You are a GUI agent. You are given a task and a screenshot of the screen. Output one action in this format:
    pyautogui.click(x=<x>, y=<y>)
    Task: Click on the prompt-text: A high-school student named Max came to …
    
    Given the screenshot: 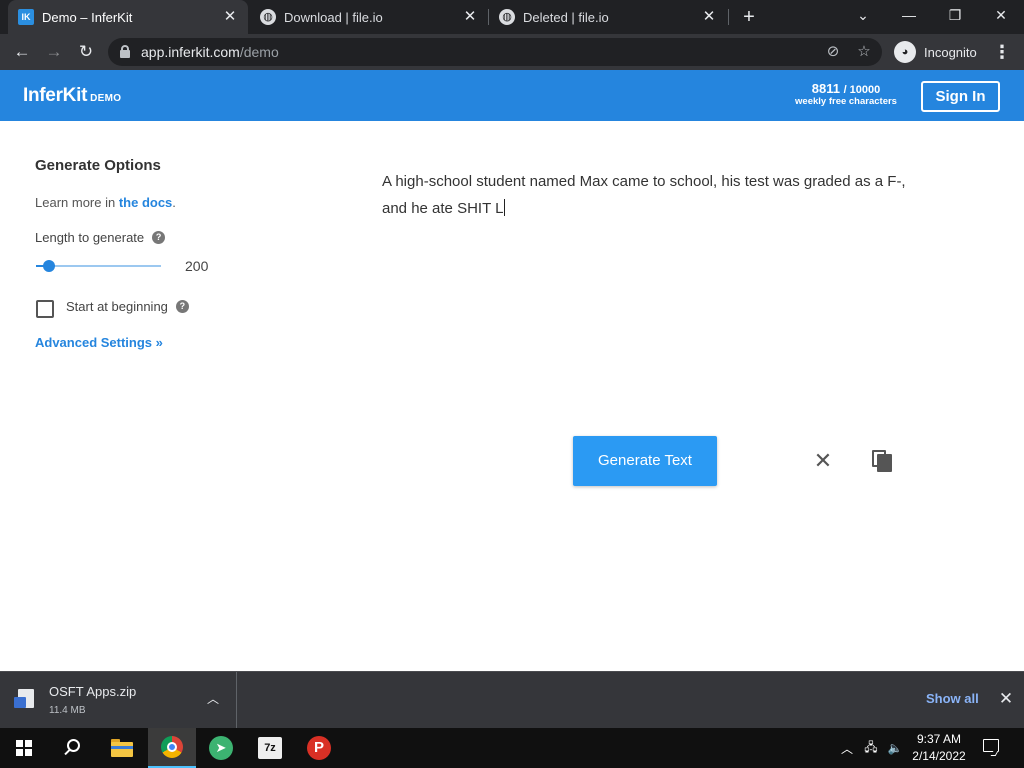 What is the action you would take?
    pyautogui.click(x=646, y=195)
    